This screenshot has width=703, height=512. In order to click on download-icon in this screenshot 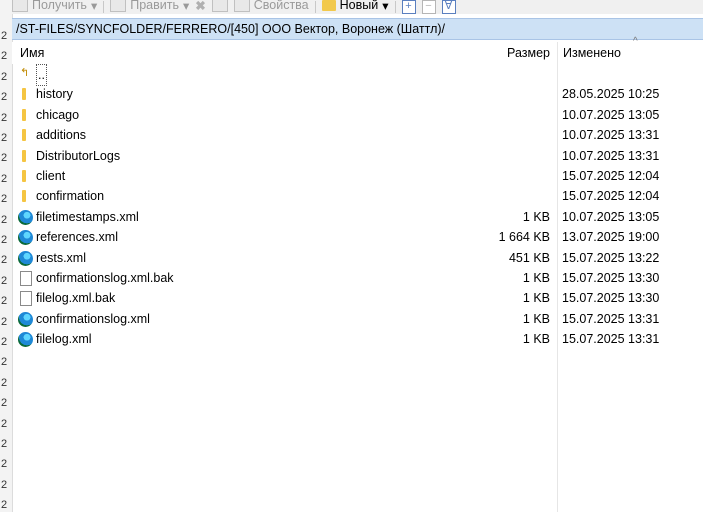, I will do `click(20, 6)`.